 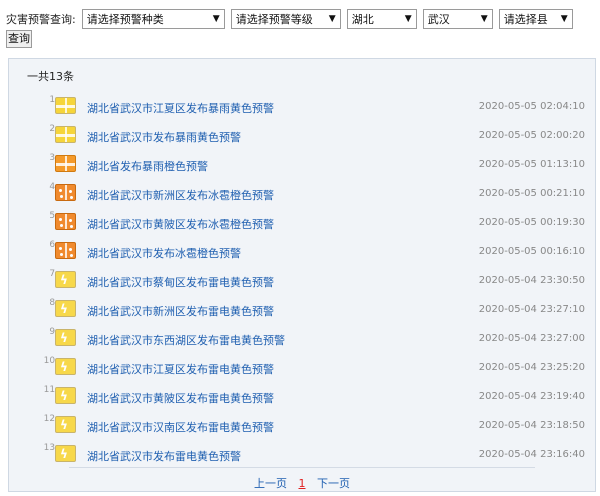 What do you see at coordinates (333, 483) in the screenshot?
I see `next-page-link: 下一页` at bounding box center [333, 483].